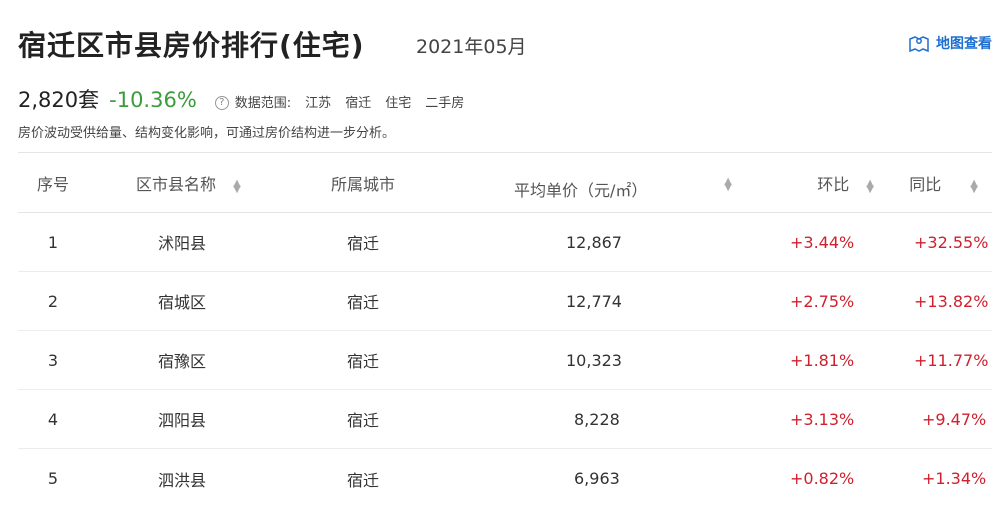 The width and height of the screenshot is (1000, 506). I want to click on row-yoy: +9.47%, so click(954, 419).